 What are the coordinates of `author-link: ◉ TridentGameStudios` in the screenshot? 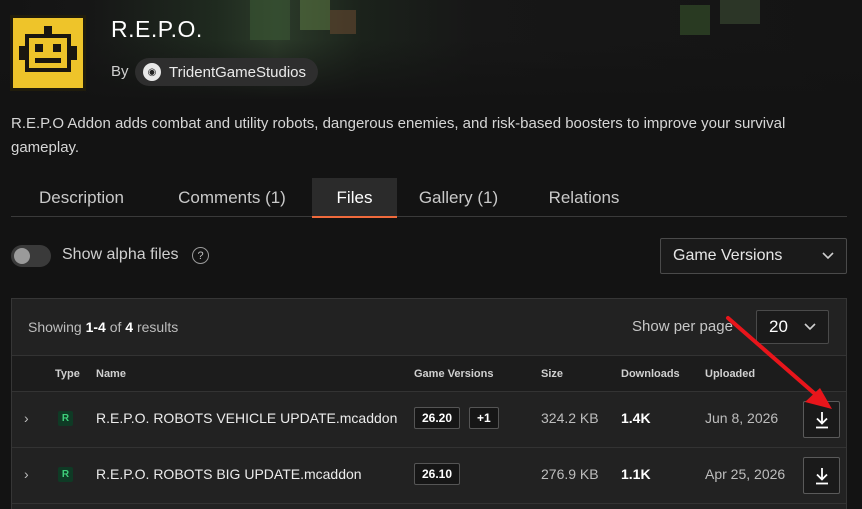 It's located at (227, 72).